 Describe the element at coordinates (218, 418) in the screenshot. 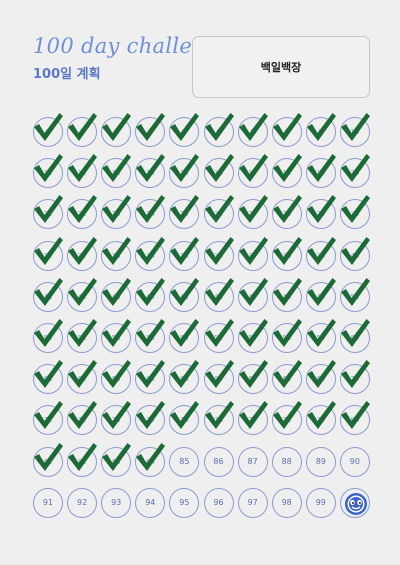

I see `day-circle: 76` at that location.